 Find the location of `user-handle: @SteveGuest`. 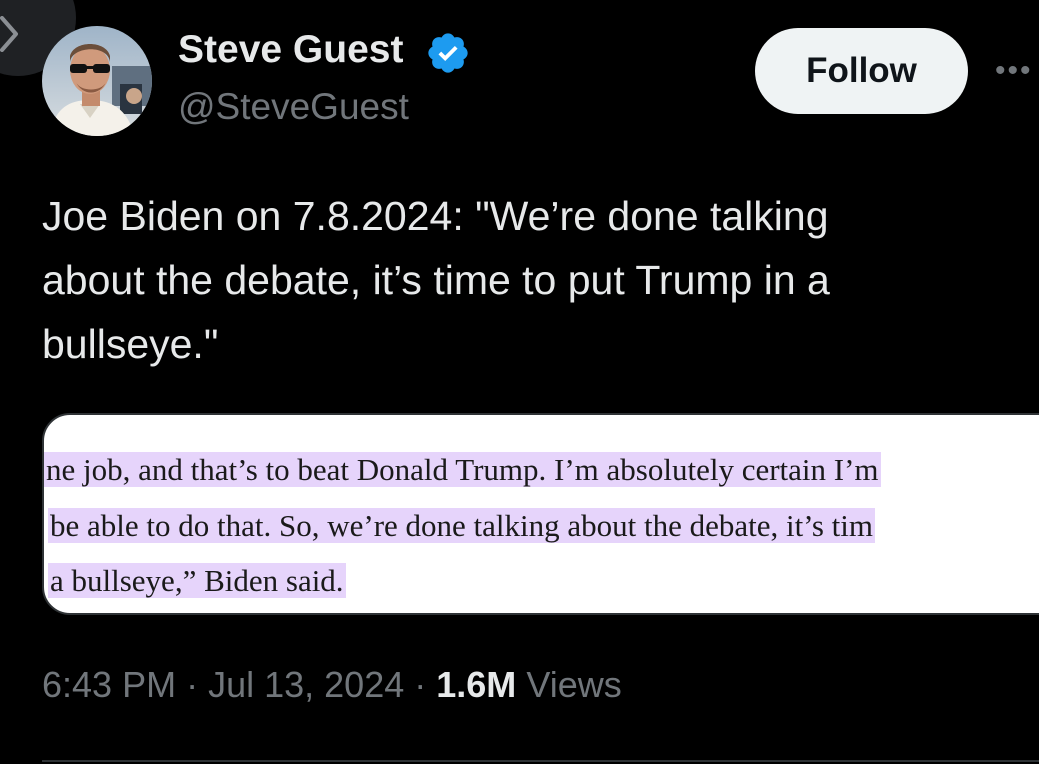

user-handle: @SteveGuest is located at coordinates (293, 107).